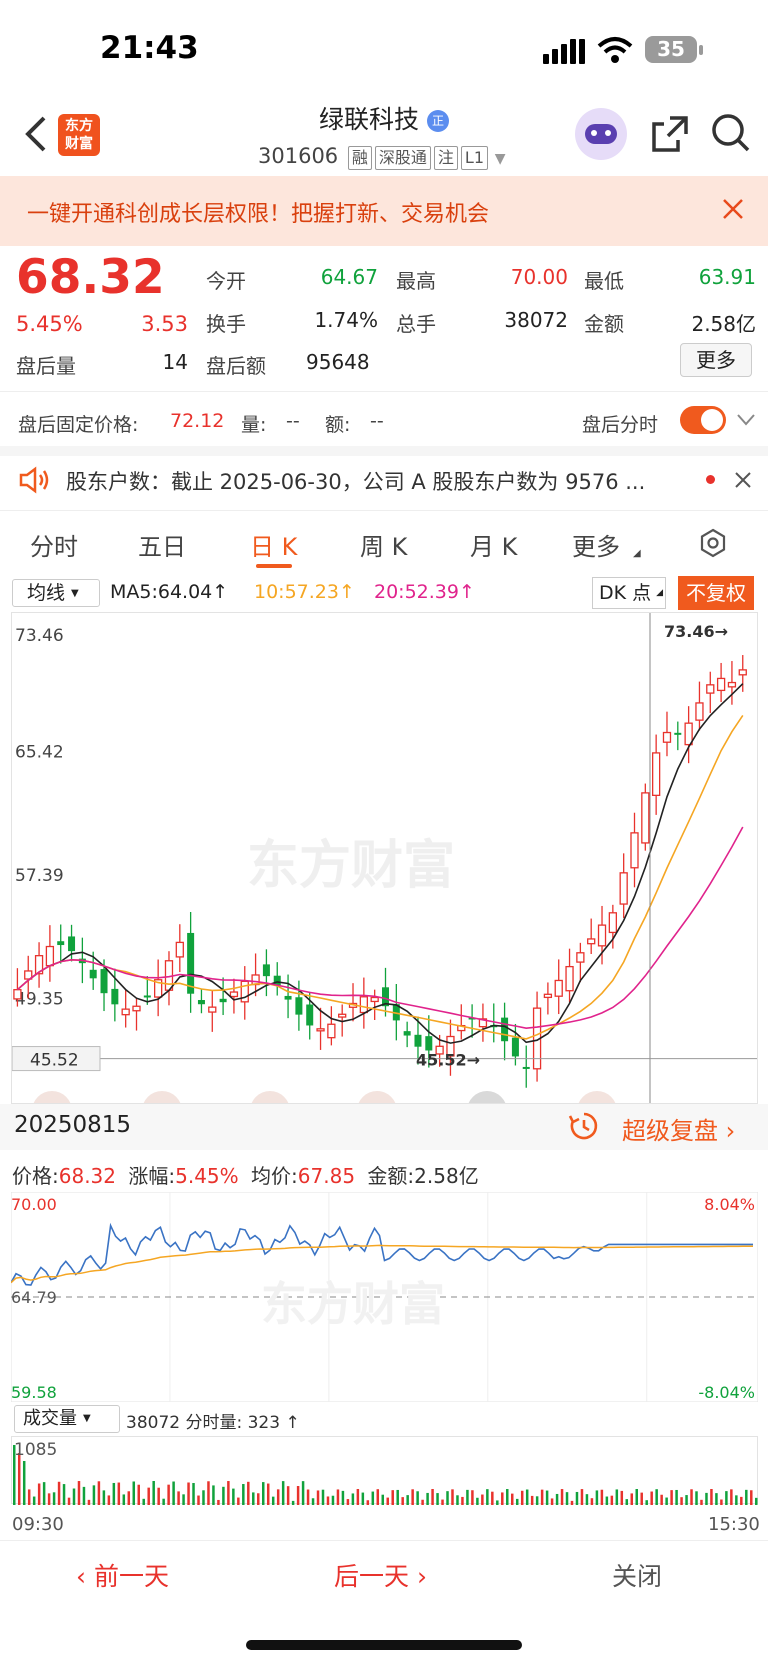 This screenshot has height=1665, width=768. I want to click on intraday-watermark: 东方财富, so click(353, 1304).